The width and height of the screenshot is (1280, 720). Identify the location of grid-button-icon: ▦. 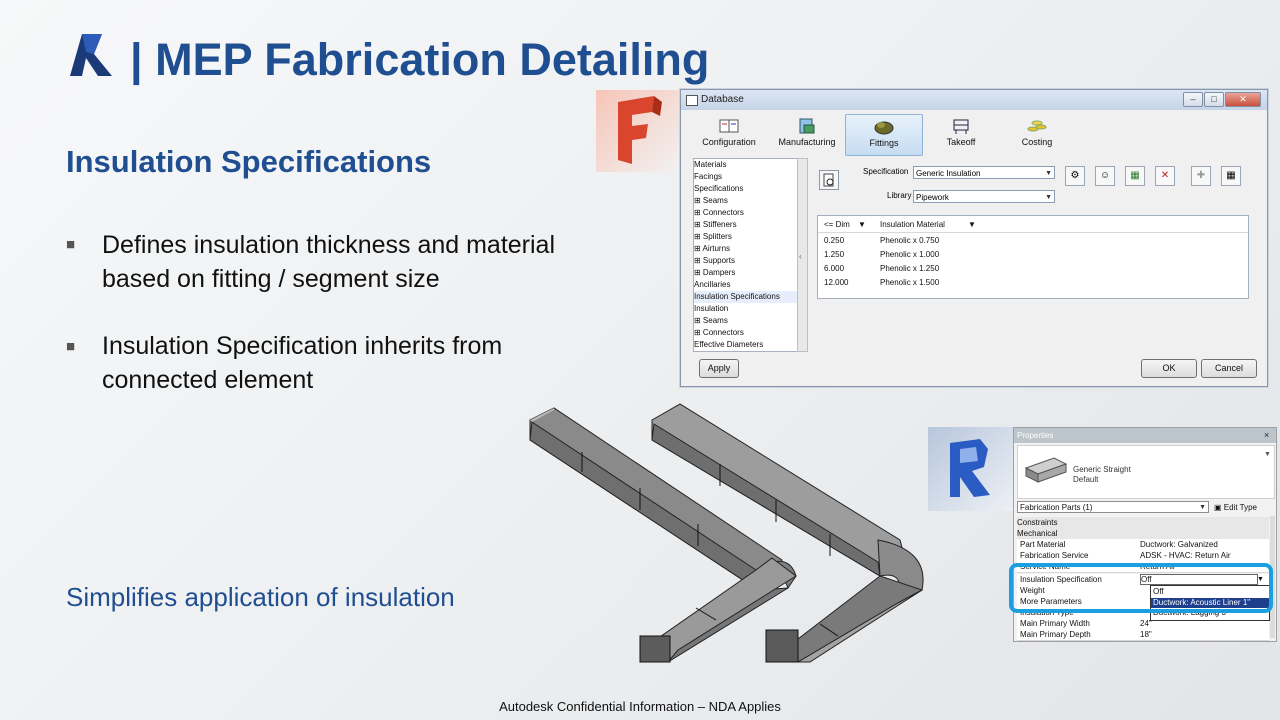
(1231, 176).